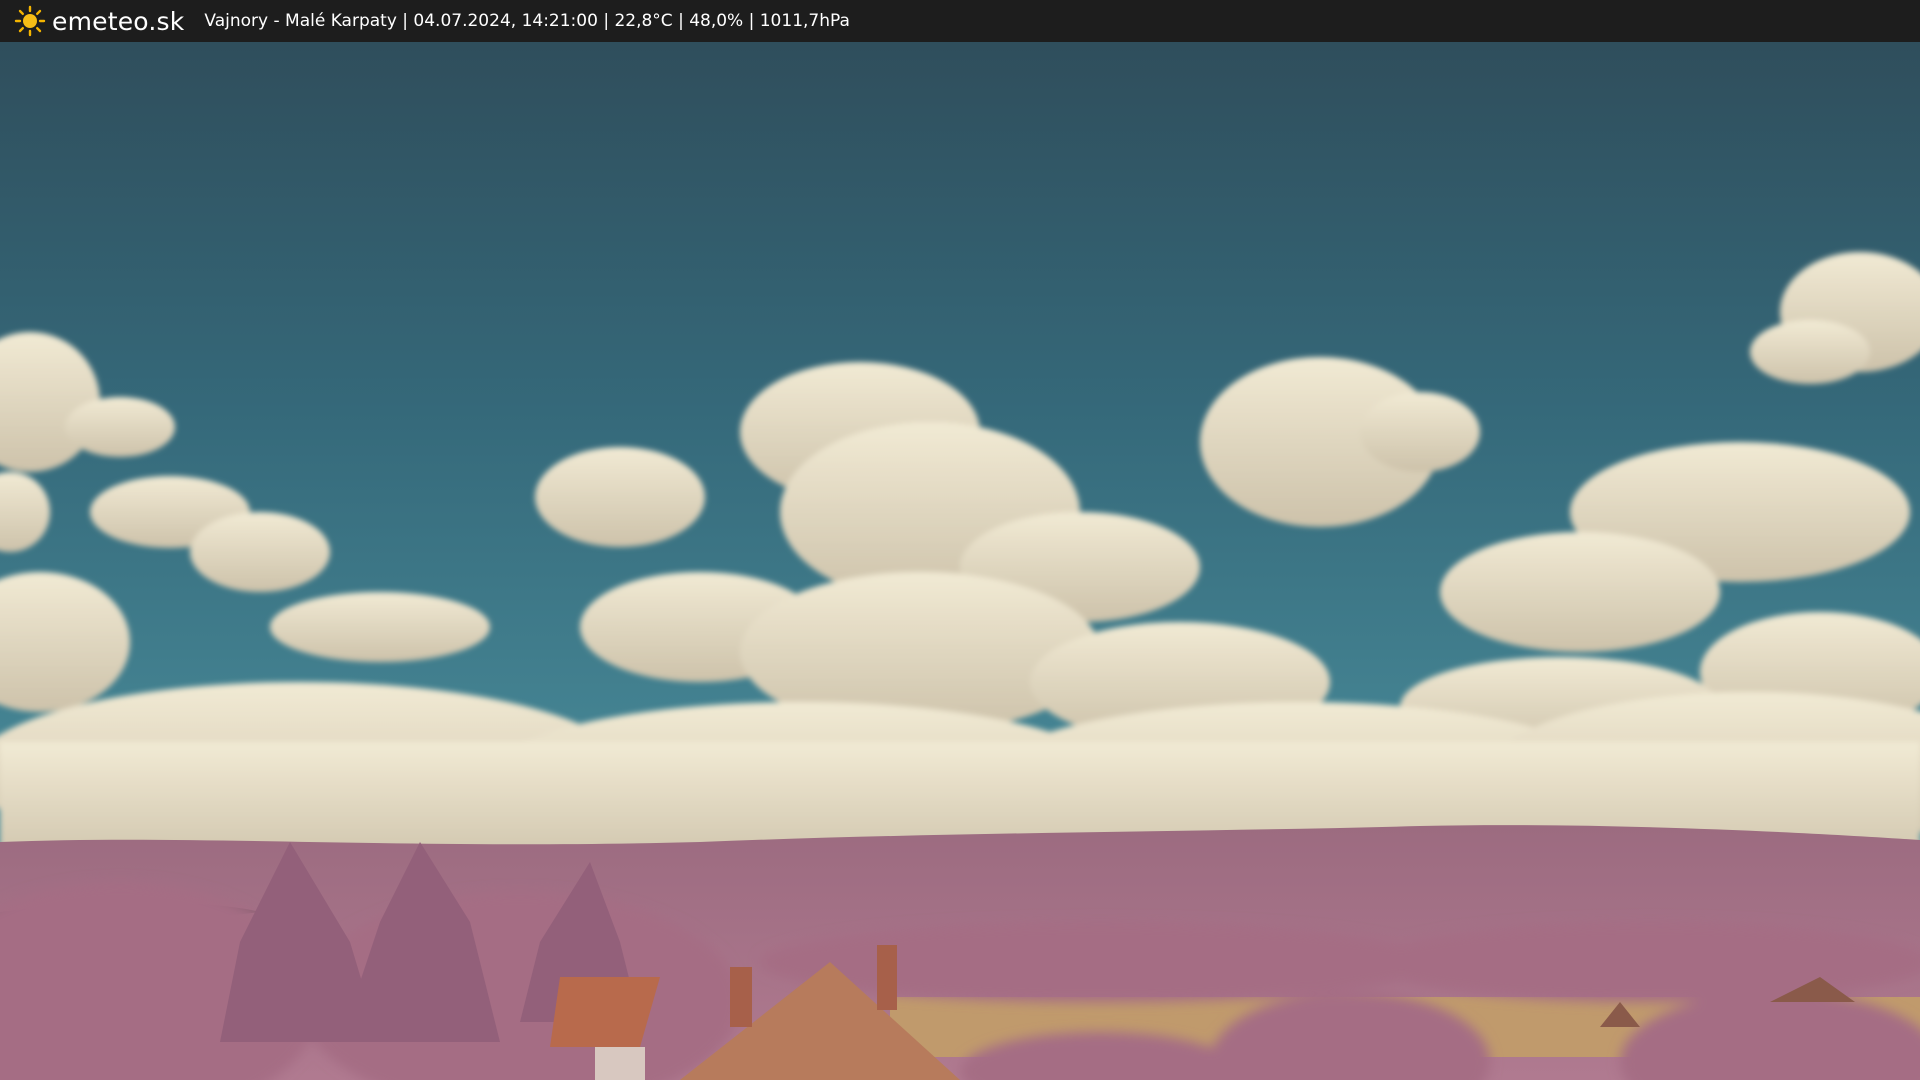  Describe the element at coordinates (30, 21) in the screenshot. I see `sun-icon` at that location.